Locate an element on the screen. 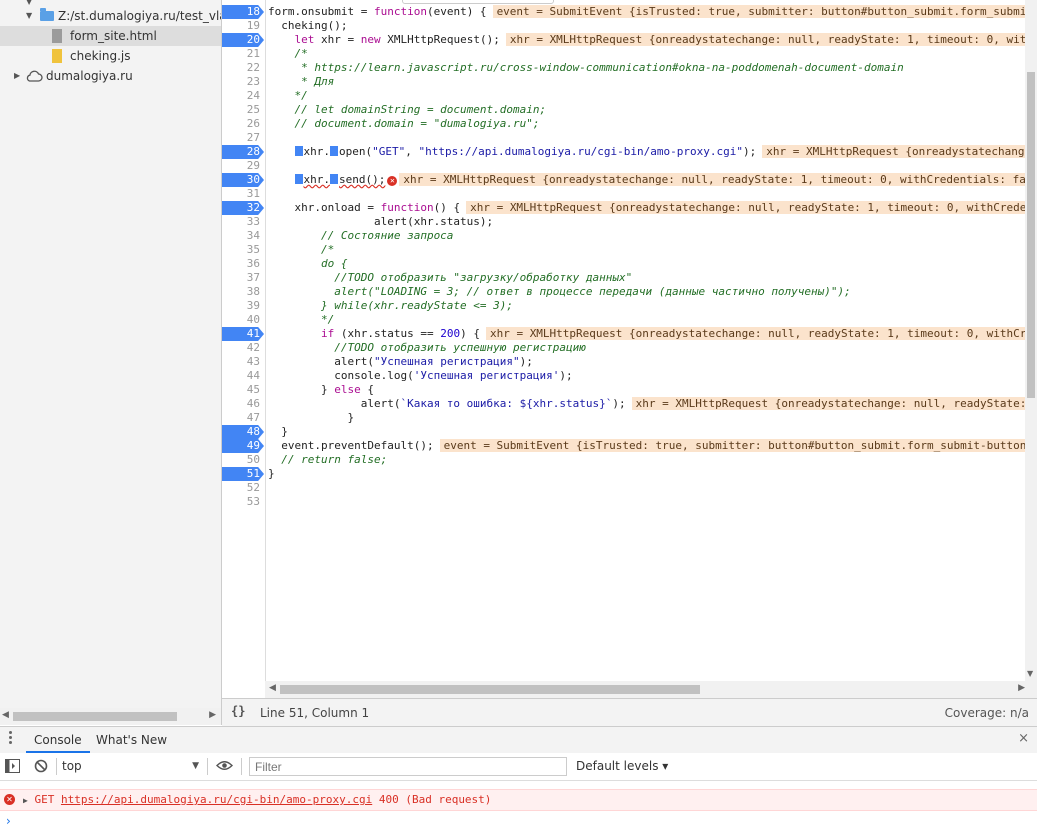 This screenshot has width=1037, height=835. line-number: 37 is located at coordinates (243, 278).